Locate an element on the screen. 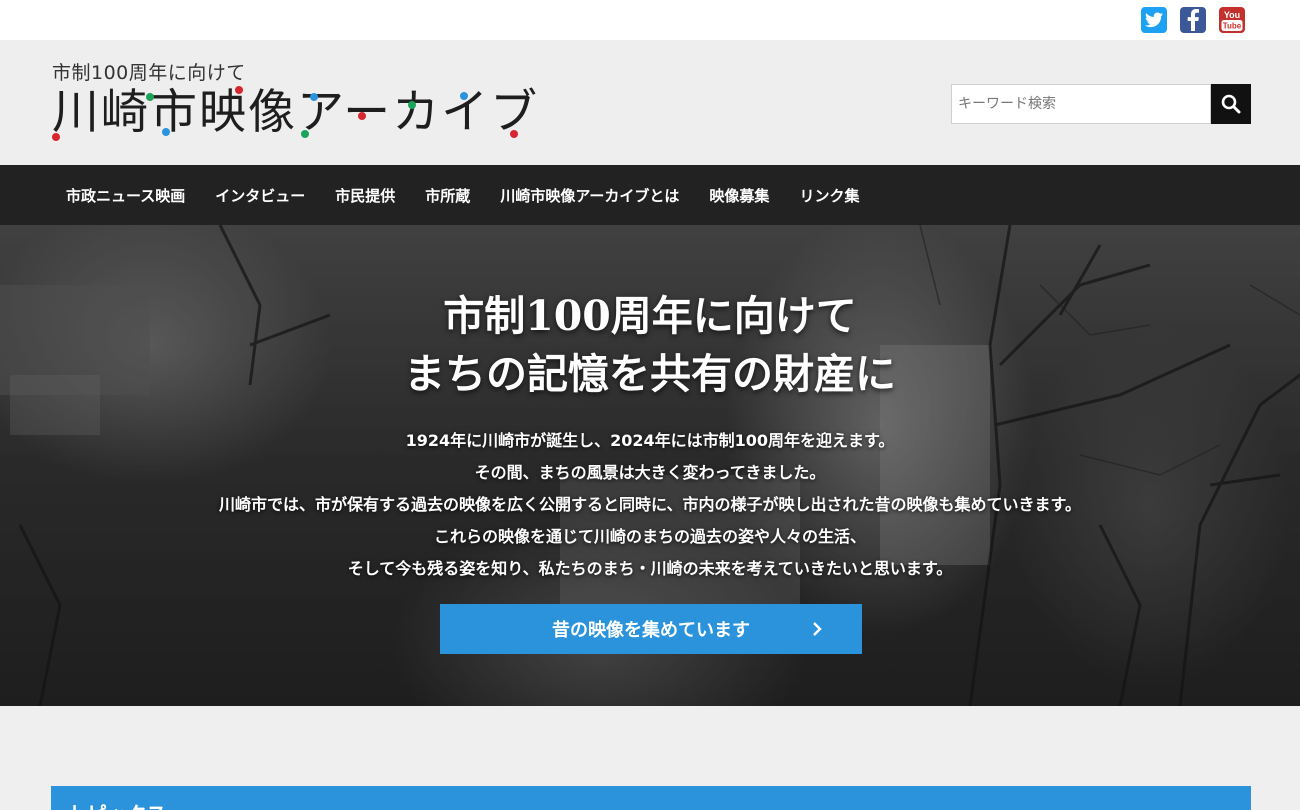 This screenshot has width=1300, height=810. topics-title: トピックス is located at coordinates (116, 804).